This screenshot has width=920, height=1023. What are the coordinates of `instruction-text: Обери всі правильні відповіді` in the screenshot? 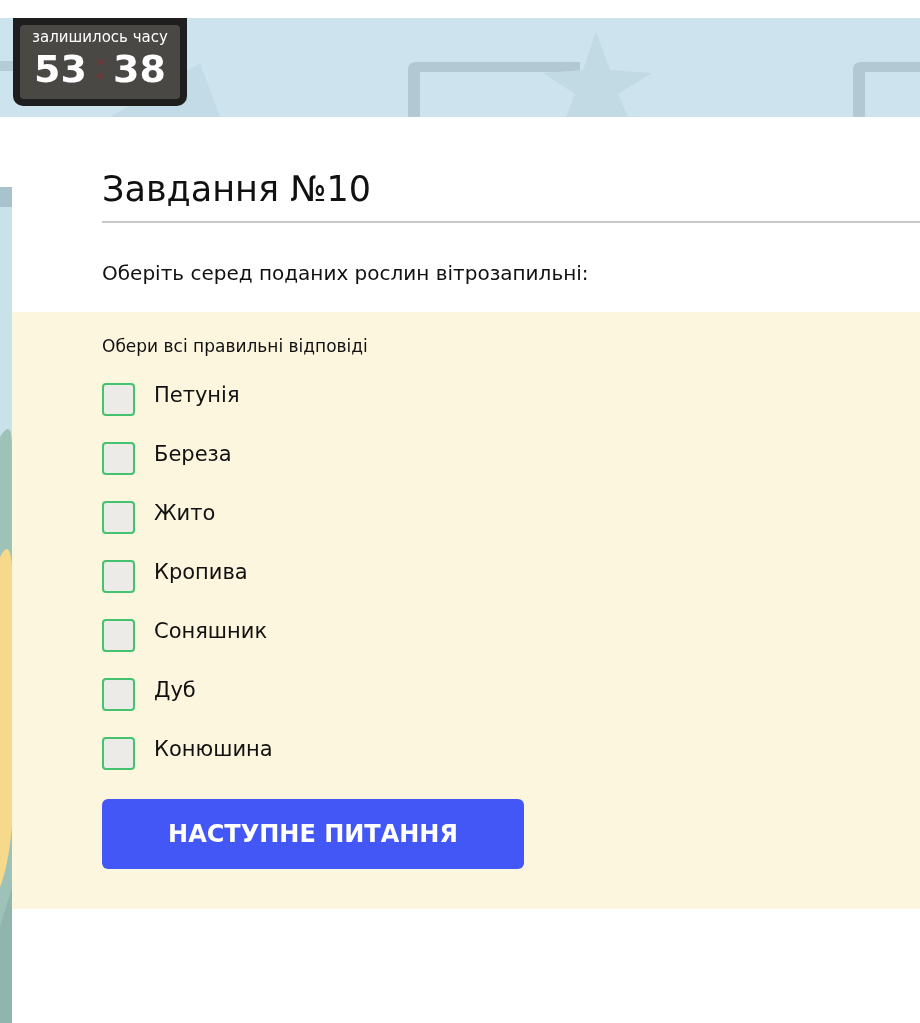 It's located at (235, 346).